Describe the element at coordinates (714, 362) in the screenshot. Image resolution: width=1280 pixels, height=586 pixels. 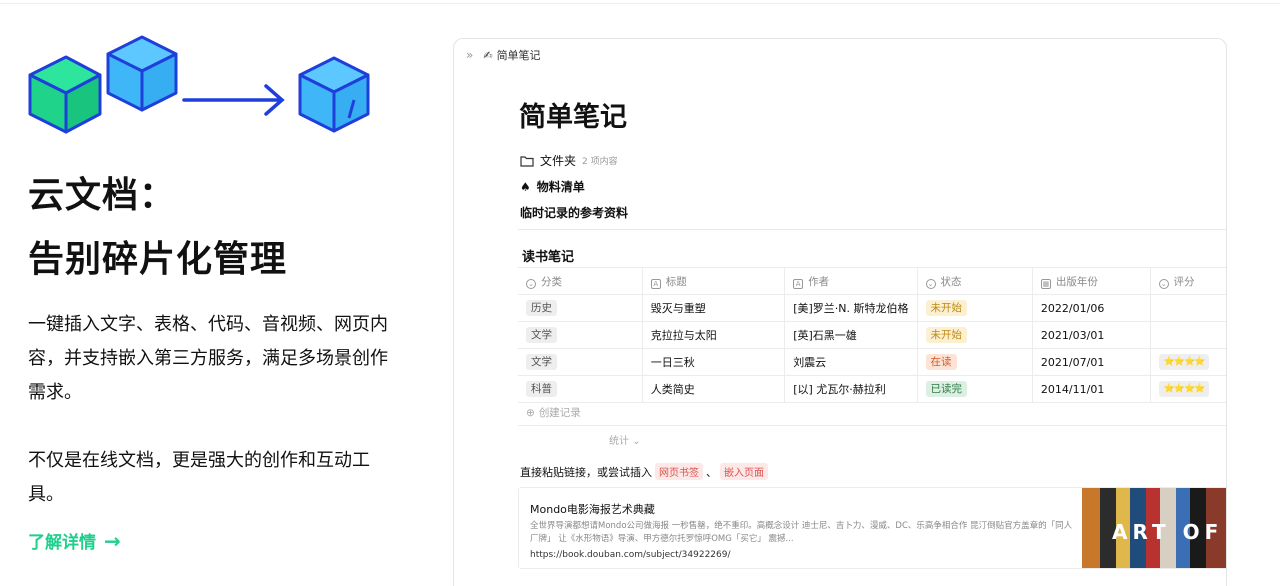
I see `cell-title: 一日三秋` at that location.